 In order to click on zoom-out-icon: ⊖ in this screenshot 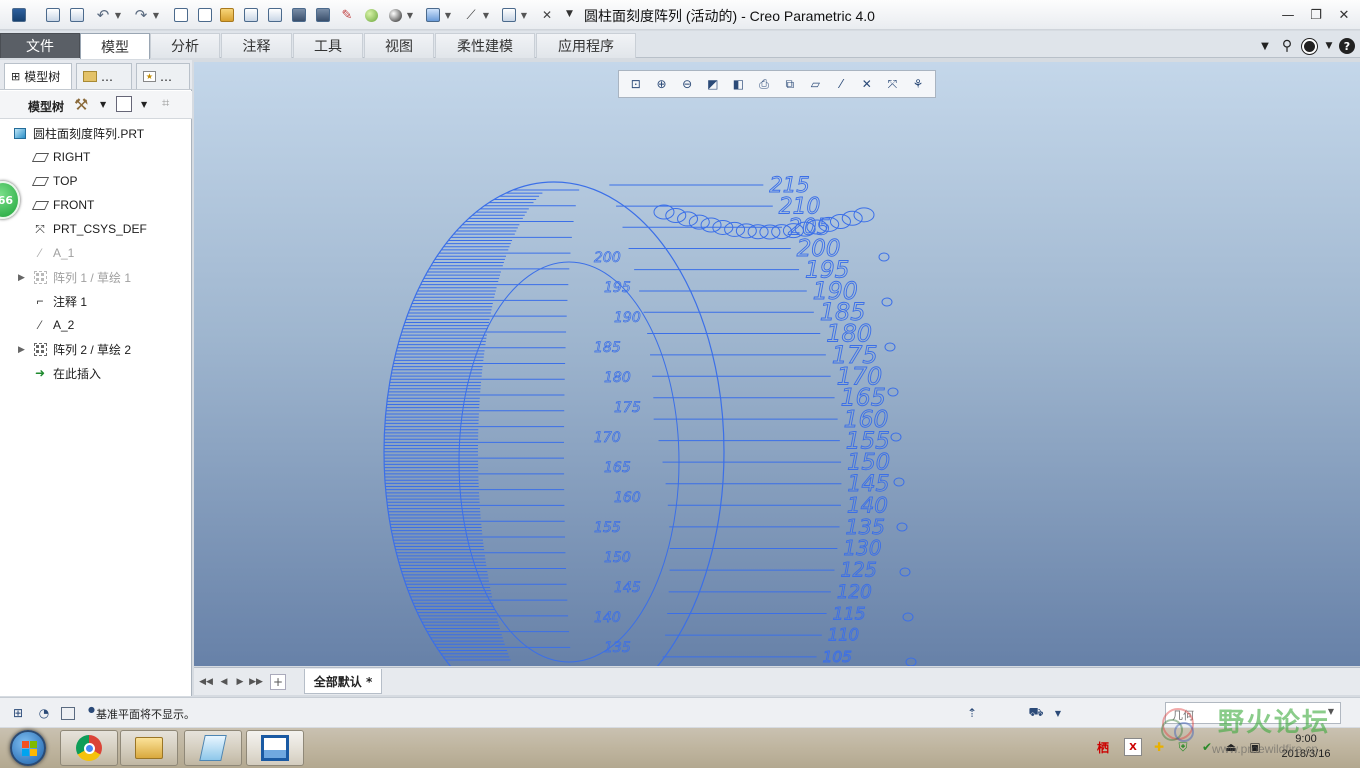, I will do `click(687, 84)`.